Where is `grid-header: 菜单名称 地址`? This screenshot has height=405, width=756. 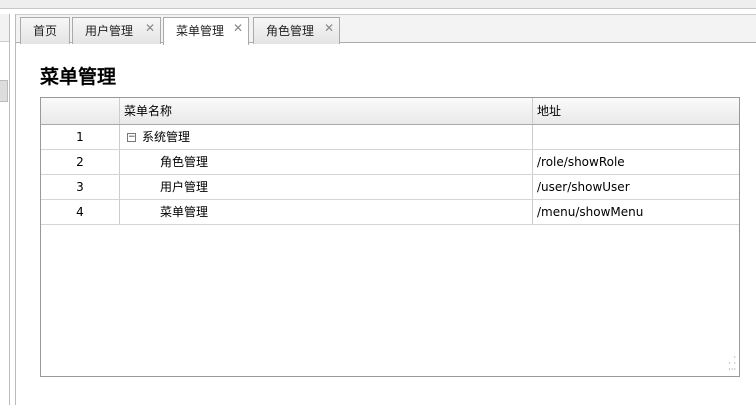 grid-header: 菜单名称 地址 is located at coordinates (390, 111).